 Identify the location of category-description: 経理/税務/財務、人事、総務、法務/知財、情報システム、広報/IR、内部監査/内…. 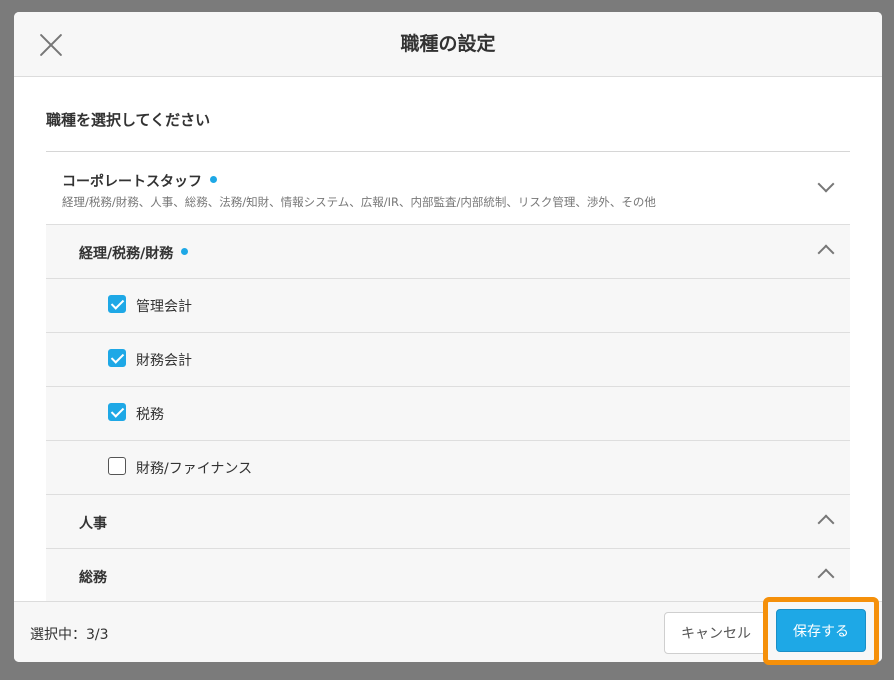
(359, 202).